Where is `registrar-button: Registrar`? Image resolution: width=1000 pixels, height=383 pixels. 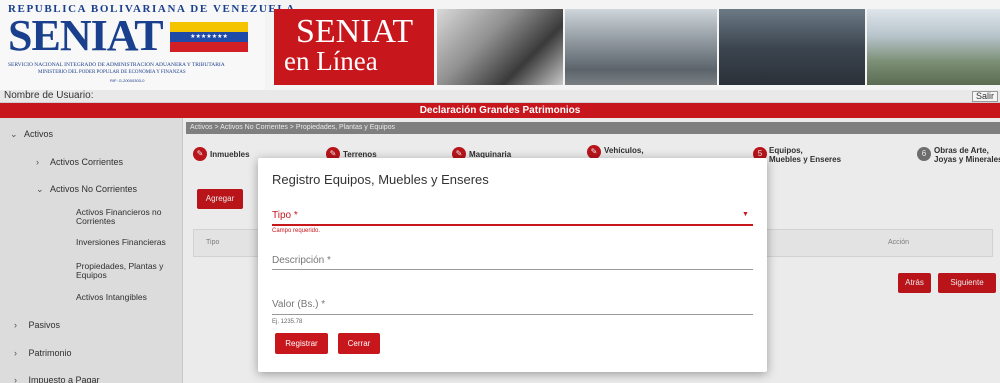
registrar-button: Registrar is located at coordinates (301, 343).